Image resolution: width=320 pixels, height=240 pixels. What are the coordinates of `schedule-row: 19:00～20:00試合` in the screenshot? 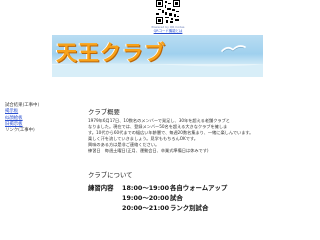 It's located at (200, 198).